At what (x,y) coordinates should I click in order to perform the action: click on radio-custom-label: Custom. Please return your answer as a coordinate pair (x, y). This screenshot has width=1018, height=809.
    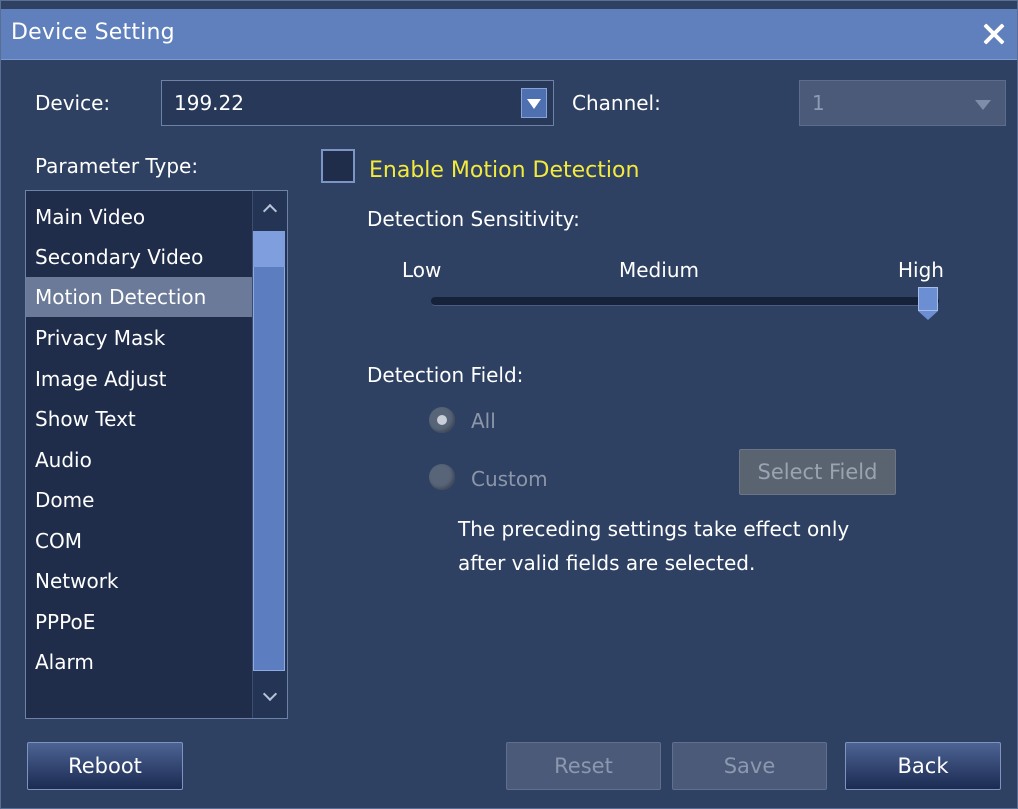
    Looking at the image, I should click on (509, 479).